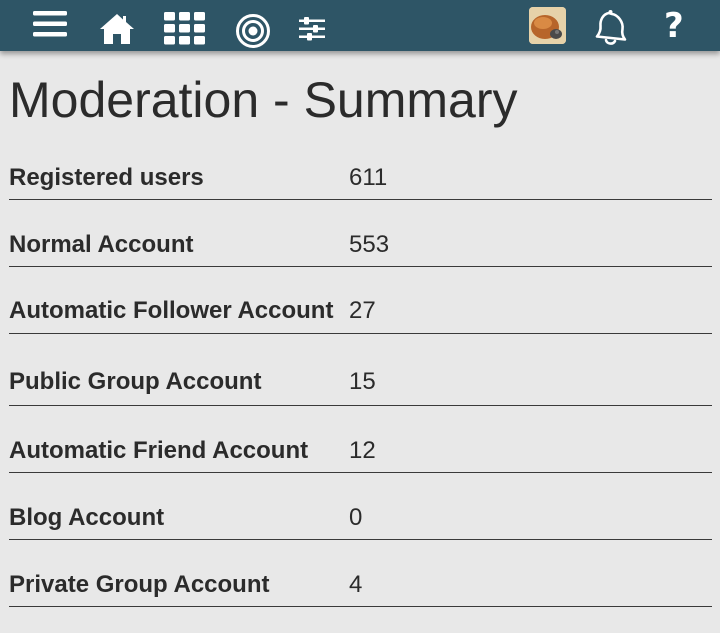 This screenshot has height=633, width=720. I want to click on sliders-icon, so click(313, 29).